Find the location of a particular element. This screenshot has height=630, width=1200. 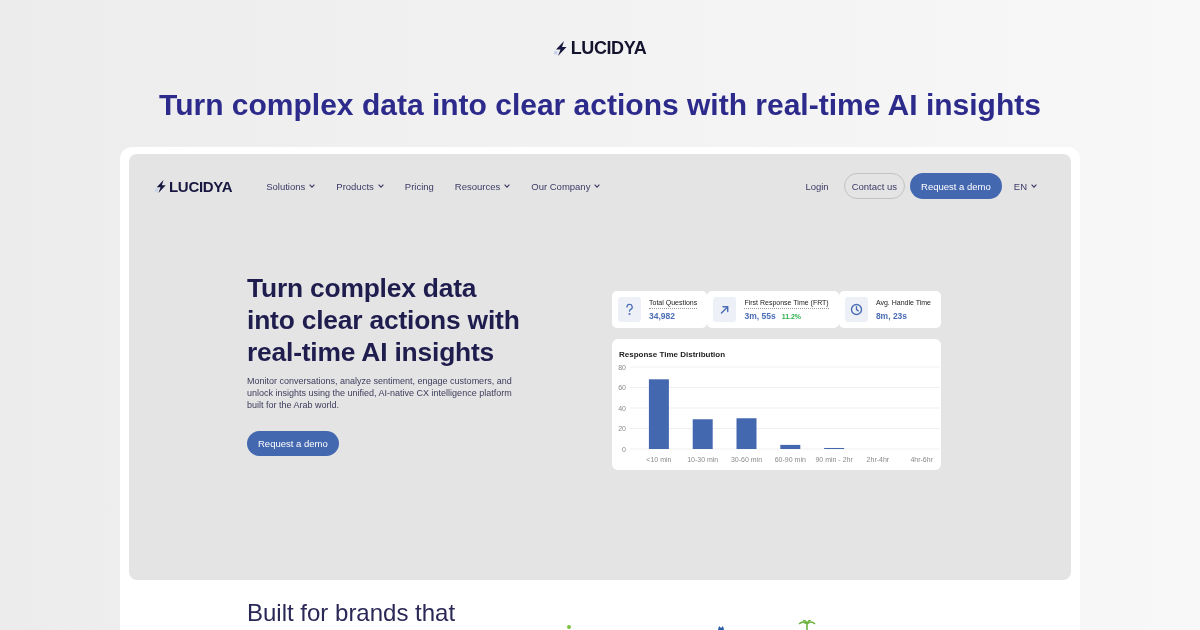

login-link: Login is located at coordinates (817, 186).